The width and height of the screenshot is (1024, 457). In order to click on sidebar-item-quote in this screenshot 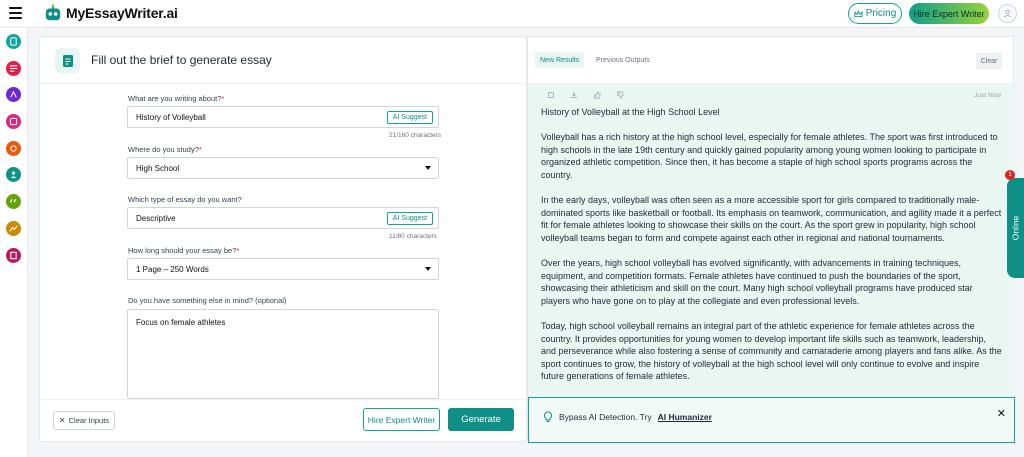, I will do `click(13, 201)`.